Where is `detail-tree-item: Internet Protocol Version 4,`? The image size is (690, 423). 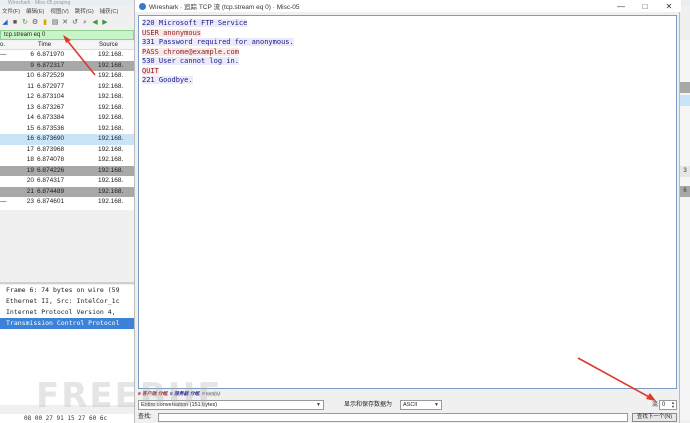 detail-tree-item: Internet Protocol Version 4, is located at coordinates (67, 312).